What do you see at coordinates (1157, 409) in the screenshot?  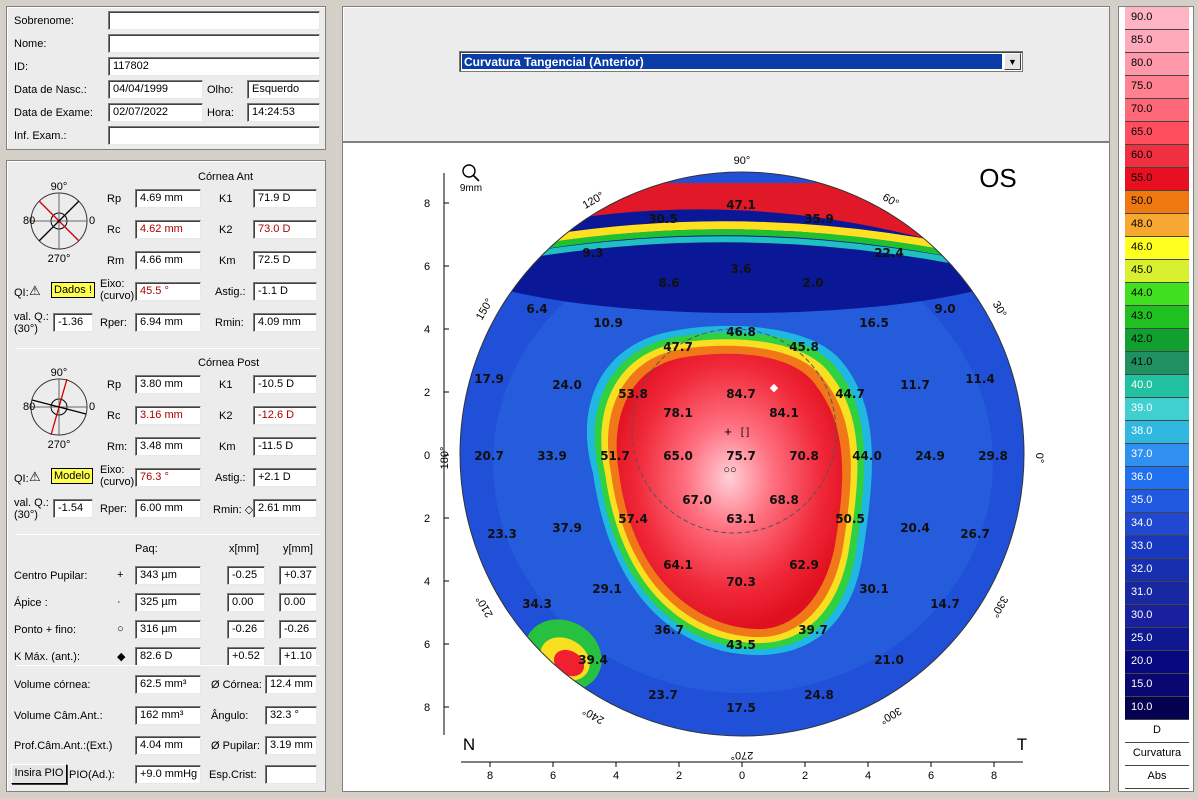 I see `scale-swatch: 39.0` at bounding box center [1157, 409].